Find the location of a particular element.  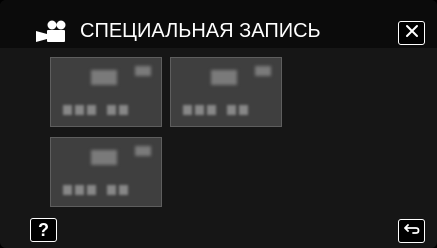

close-button is located at coordinates (411, 33).